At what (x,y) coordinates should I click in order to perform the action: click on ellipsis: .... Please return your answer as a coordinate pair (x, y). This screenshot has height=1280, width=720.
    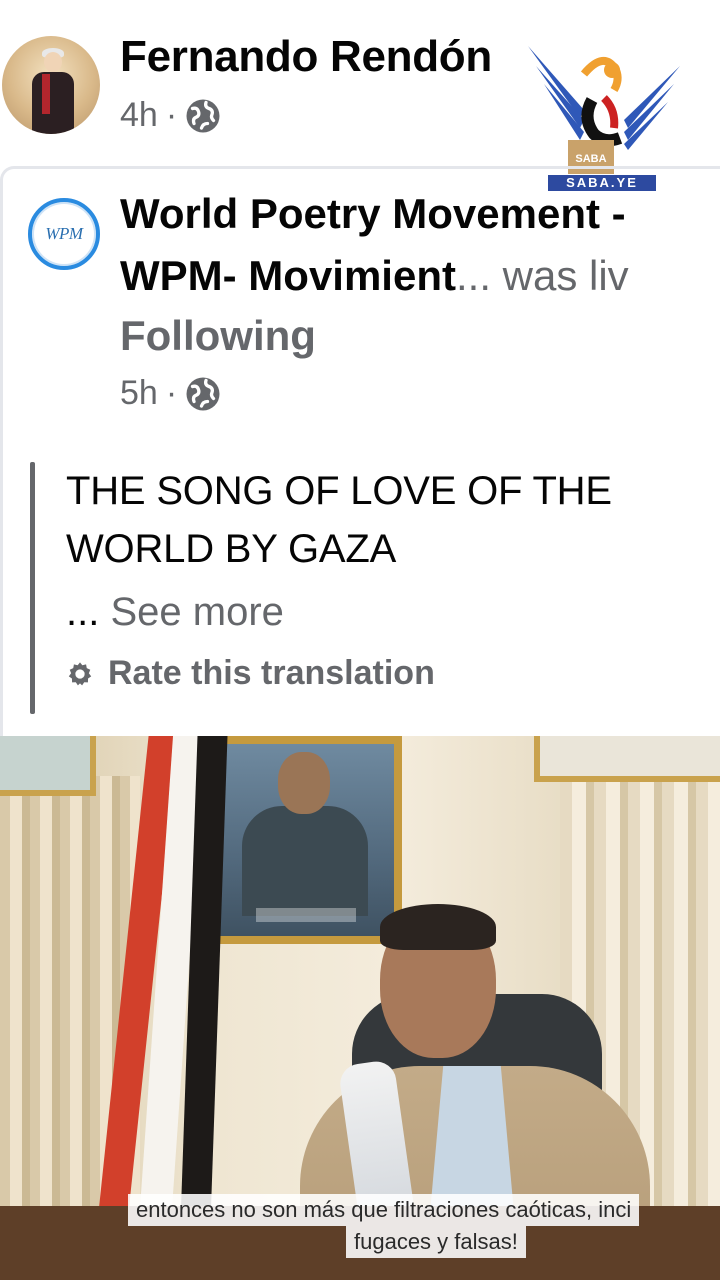
    Looking at the image, I should click on (83, 612).